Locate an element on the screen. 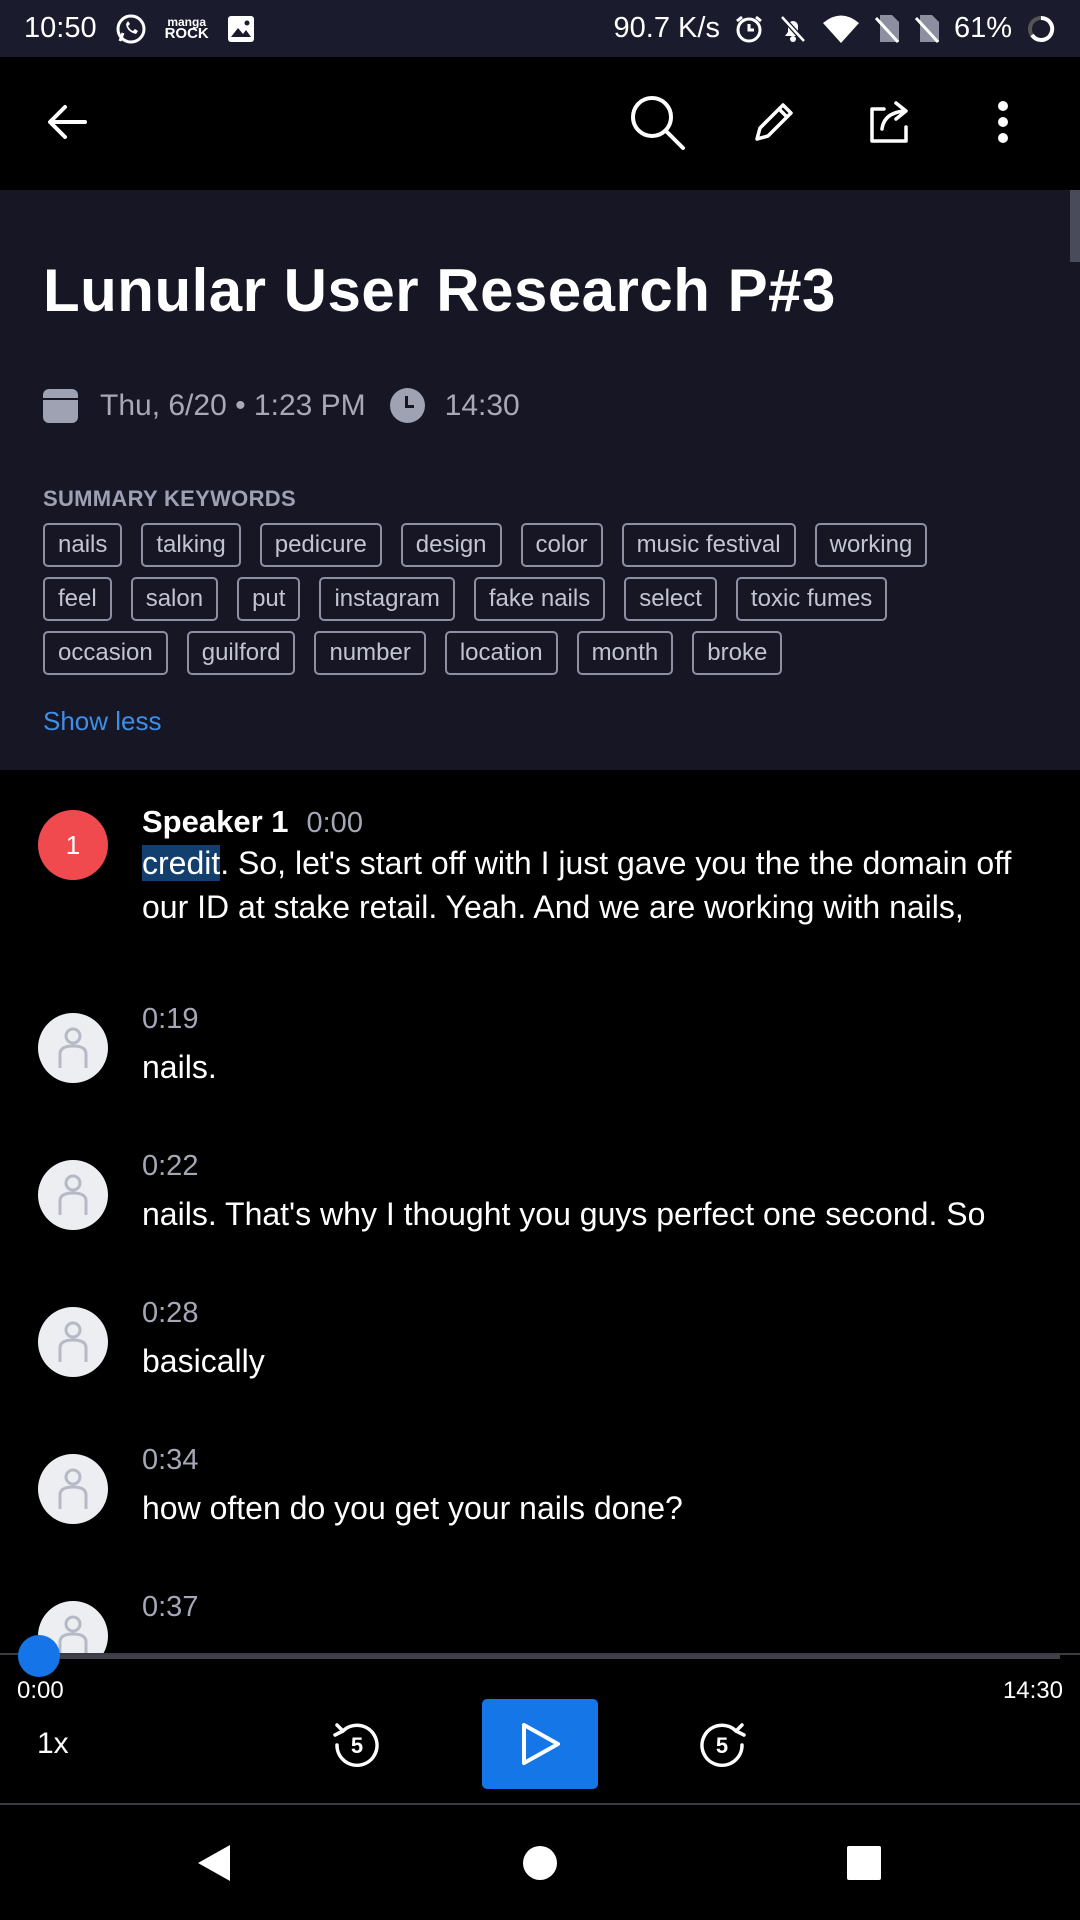 The image size is (1080, 1920). transcript-text: nails. is located at coordinates (592, 1067).